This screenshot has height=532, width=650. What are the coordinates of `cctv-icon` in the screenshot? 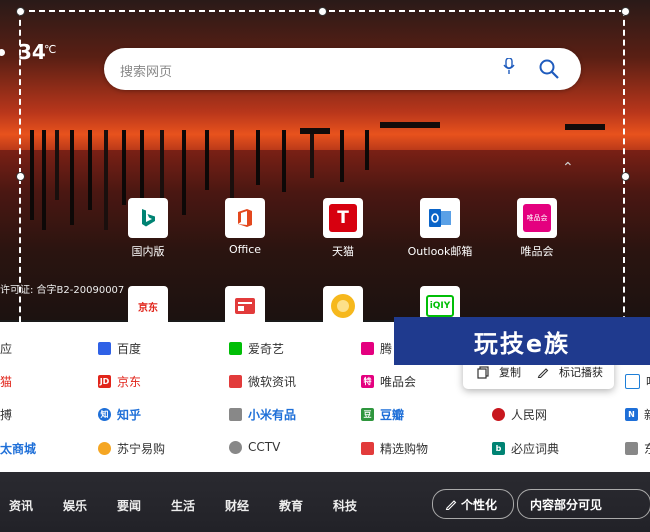 It's located at (235, 447).